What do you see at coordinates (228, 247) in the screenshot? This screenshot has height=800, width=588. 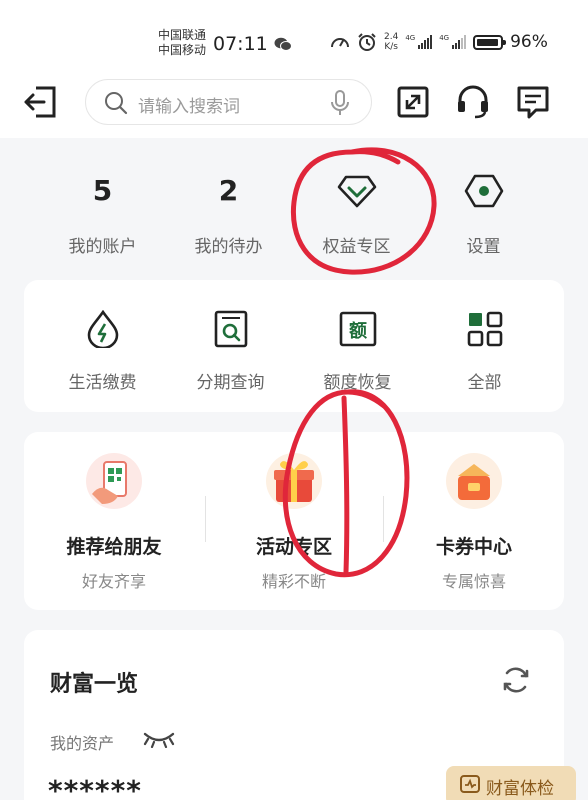 I see `my-todo-label: 我的待办` at bounding box center [228, 247].